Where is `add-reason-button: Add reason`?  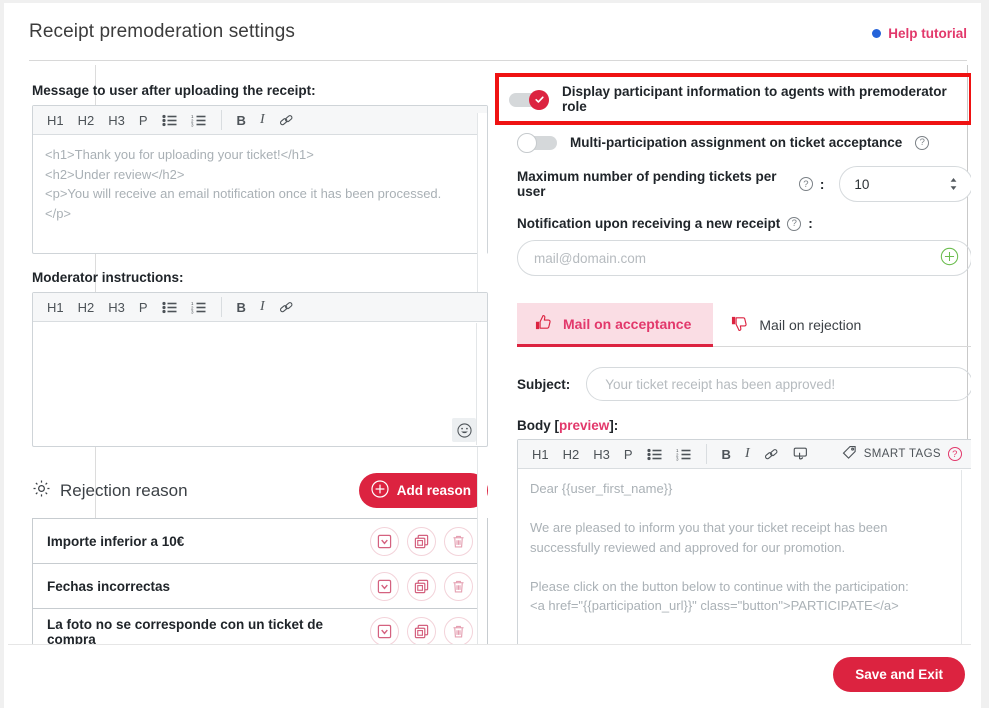
add-reason-button: Add reason is located at coordinates (423, 490).